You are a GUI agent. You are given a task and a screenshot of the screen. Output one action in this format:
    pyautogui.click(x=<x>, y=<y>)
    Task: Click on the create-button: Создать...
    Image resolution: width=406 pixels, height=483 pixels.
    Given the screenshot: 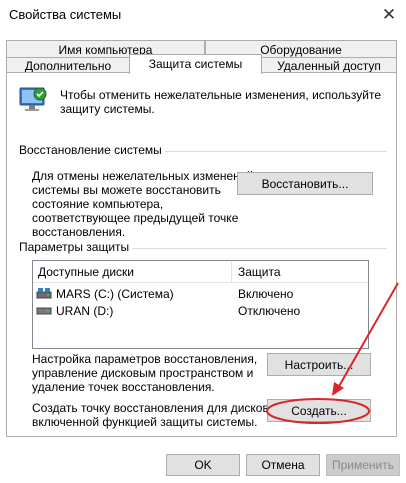 What is the action you would take?
    pyautogui.click(x=319, y=410)
    